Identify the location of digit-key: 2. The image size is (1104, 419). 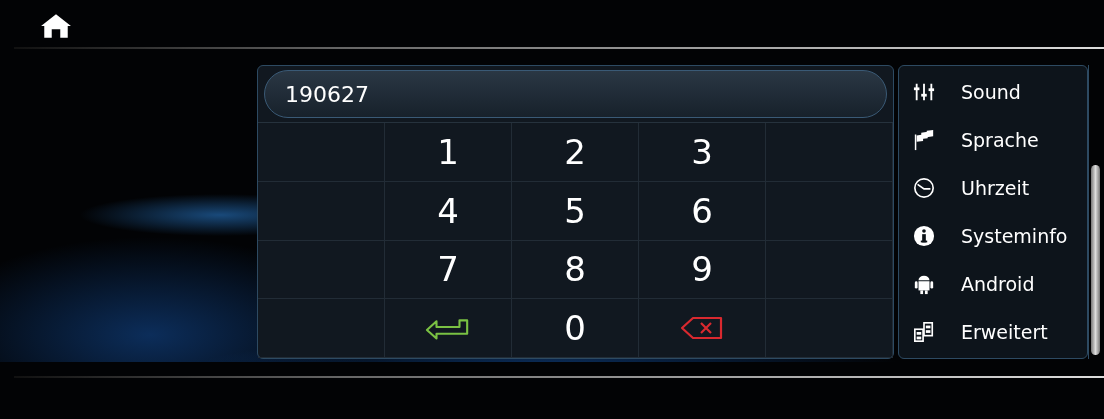
(575, 152).